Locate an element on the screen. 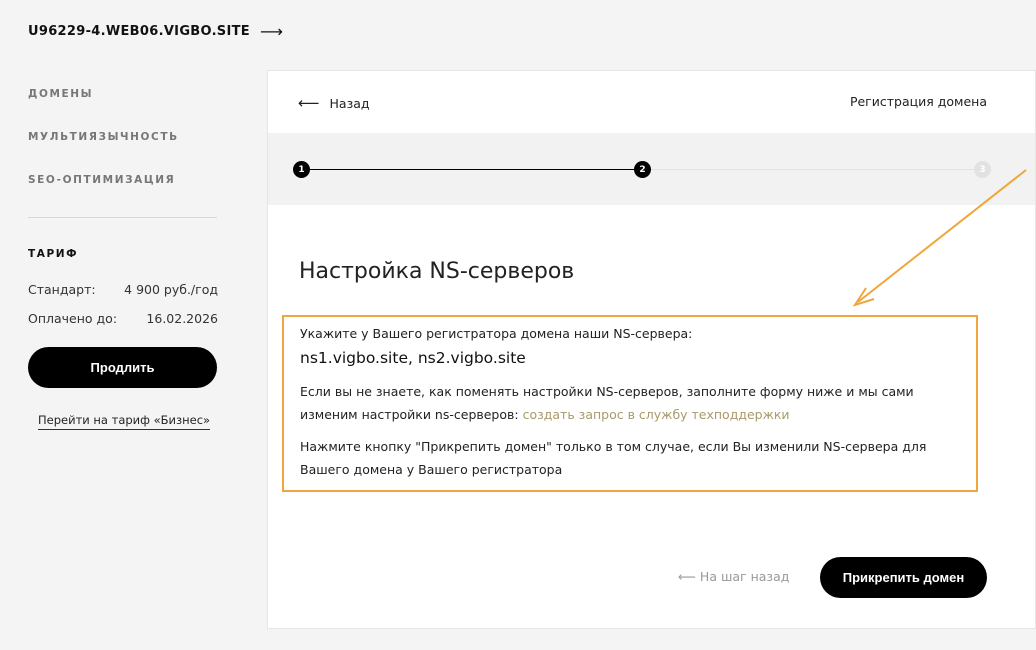  support-request-link: создать запрос в службу техподдержки is located at coordinates (656, 414).